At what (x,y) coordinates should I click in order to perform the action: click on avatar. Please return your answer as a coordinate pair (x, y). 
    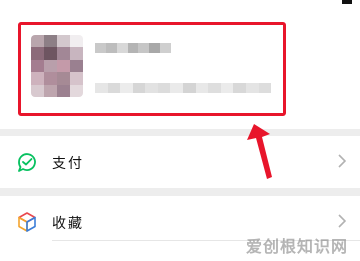
    Looking at the image, I should click on (57, 66).